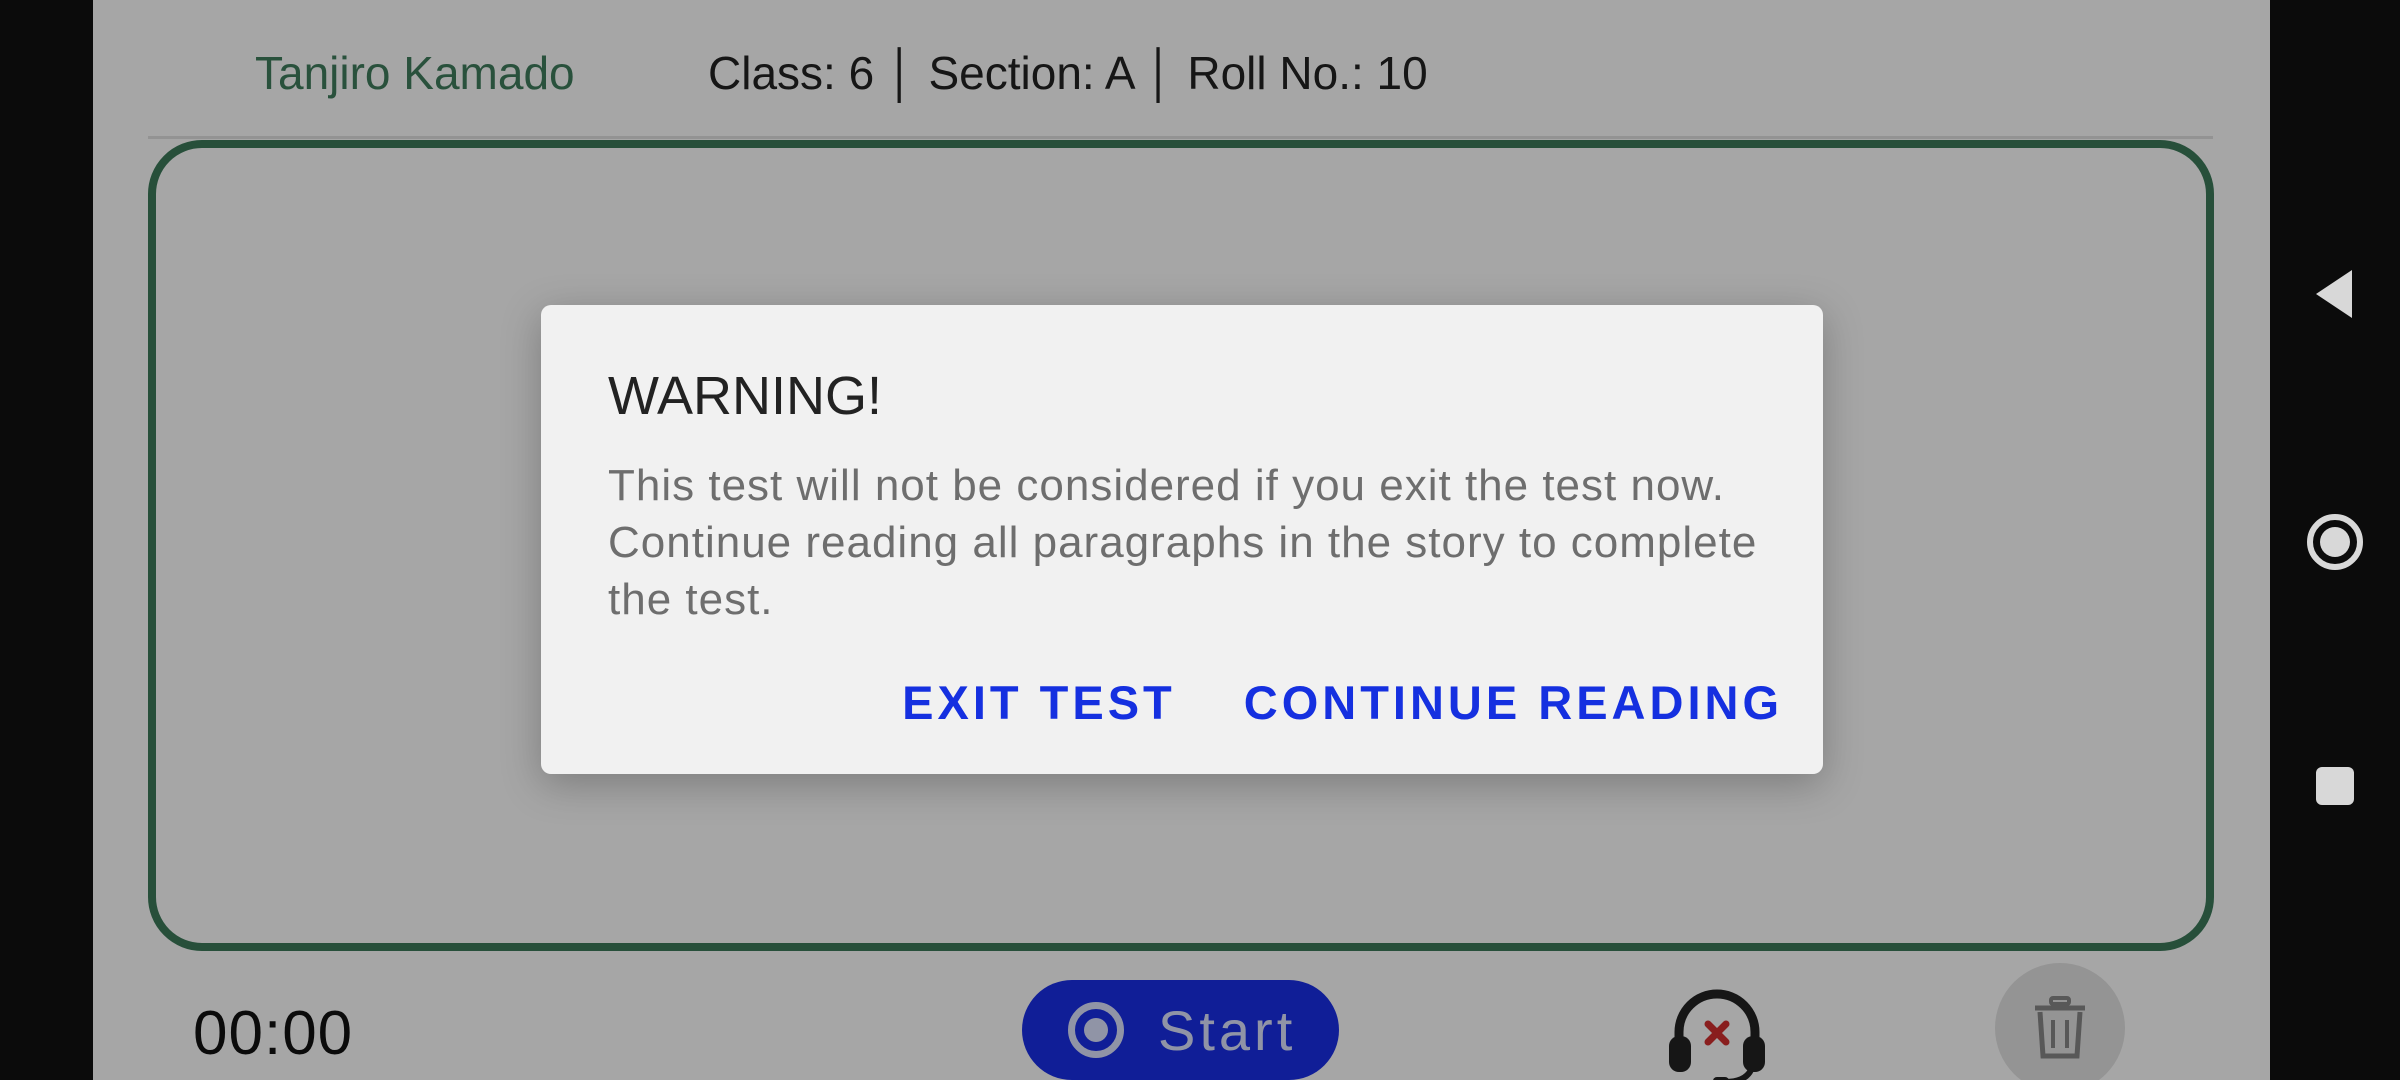 This screenshot has width=2400, height=1080. Describe the element at coordinates (46, 540) in the screenshot. I see `left-screen-edge` at that location.